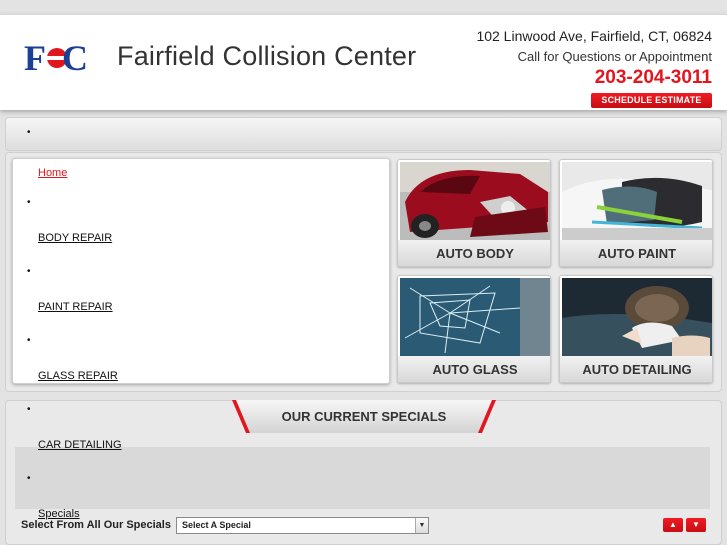 This screenshot has width=727, height=545. Describe the element at coordinates (614, 56) in the screenshot. I see `call-text: Call for Questions or Appointment` at that location.